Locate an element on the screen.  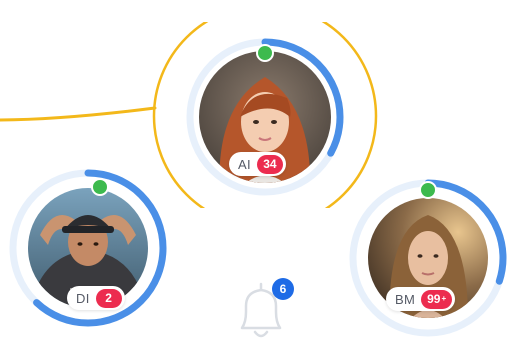
avatar-ai-label: AI 34 is located at coordinates (257, 164).